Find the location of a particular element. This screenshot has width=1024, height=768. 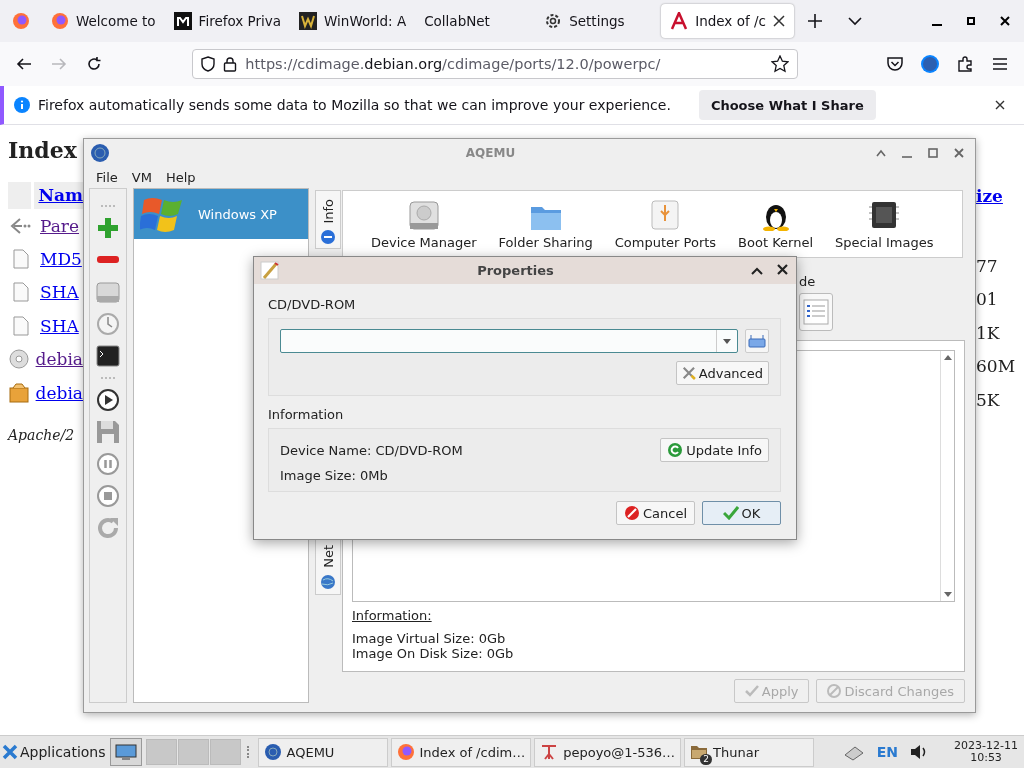

info-line: Image On Disk Size: 0Gb is located at coordinates (433, 653).